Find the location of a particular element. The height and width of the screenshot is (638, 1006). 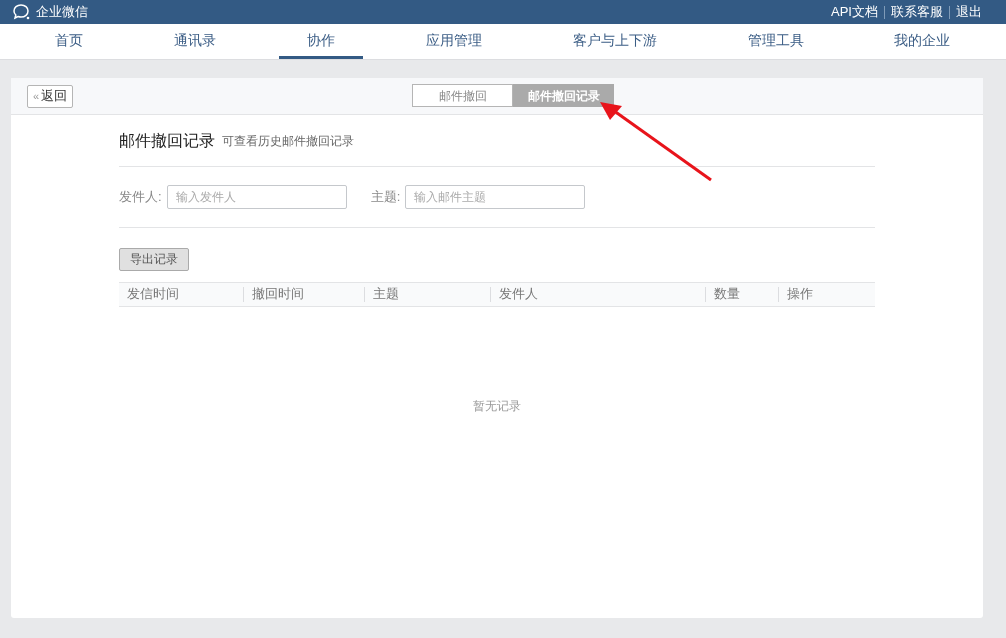

nav-tab: 通讯录 is located at coordinates (195, 41).